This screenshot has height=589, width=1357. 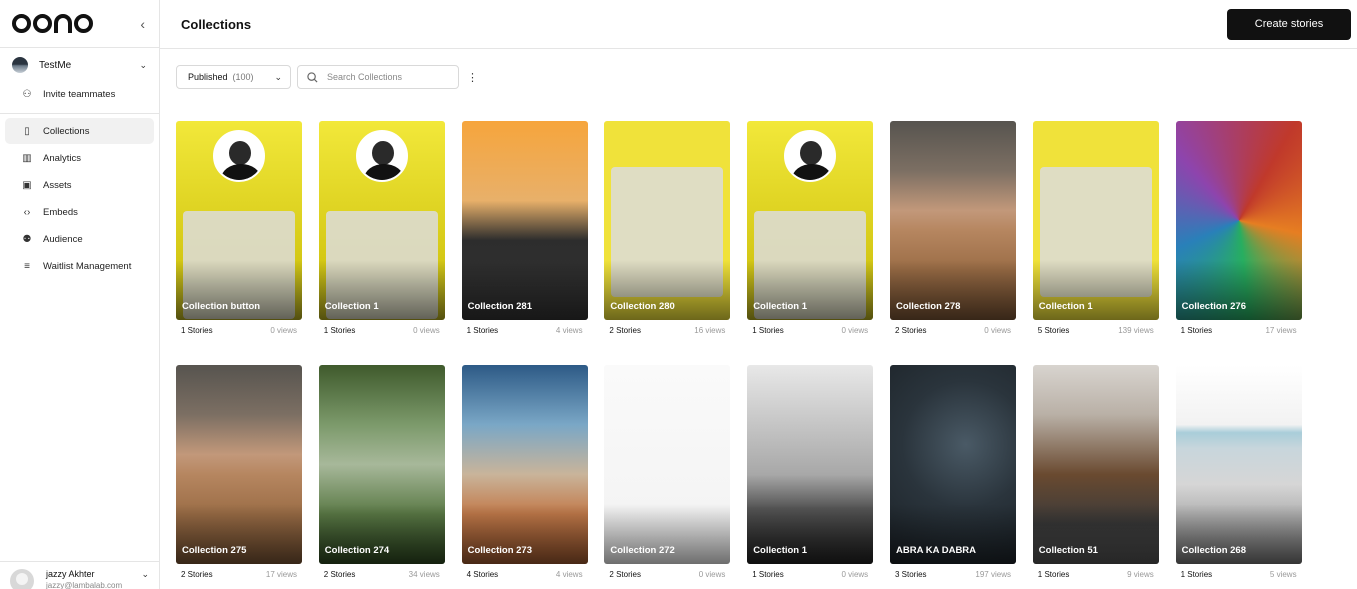 What do you see at coordinates (1239, 574) in the screenshot?
I see `collection-meta: 1 Stories 5 views` at bounding box center [1239, 574].